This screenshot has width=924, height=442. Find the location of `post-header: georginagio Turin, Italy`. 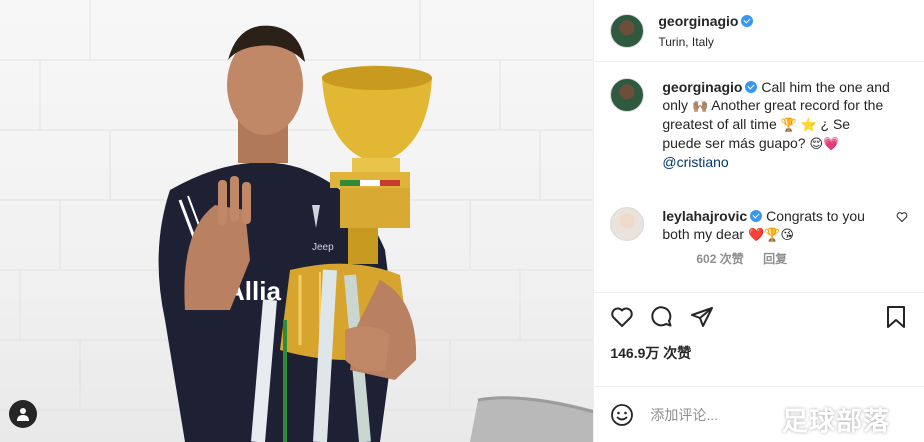

post-header: georginagio Turin, Italy is located at coordinates (759, 31).